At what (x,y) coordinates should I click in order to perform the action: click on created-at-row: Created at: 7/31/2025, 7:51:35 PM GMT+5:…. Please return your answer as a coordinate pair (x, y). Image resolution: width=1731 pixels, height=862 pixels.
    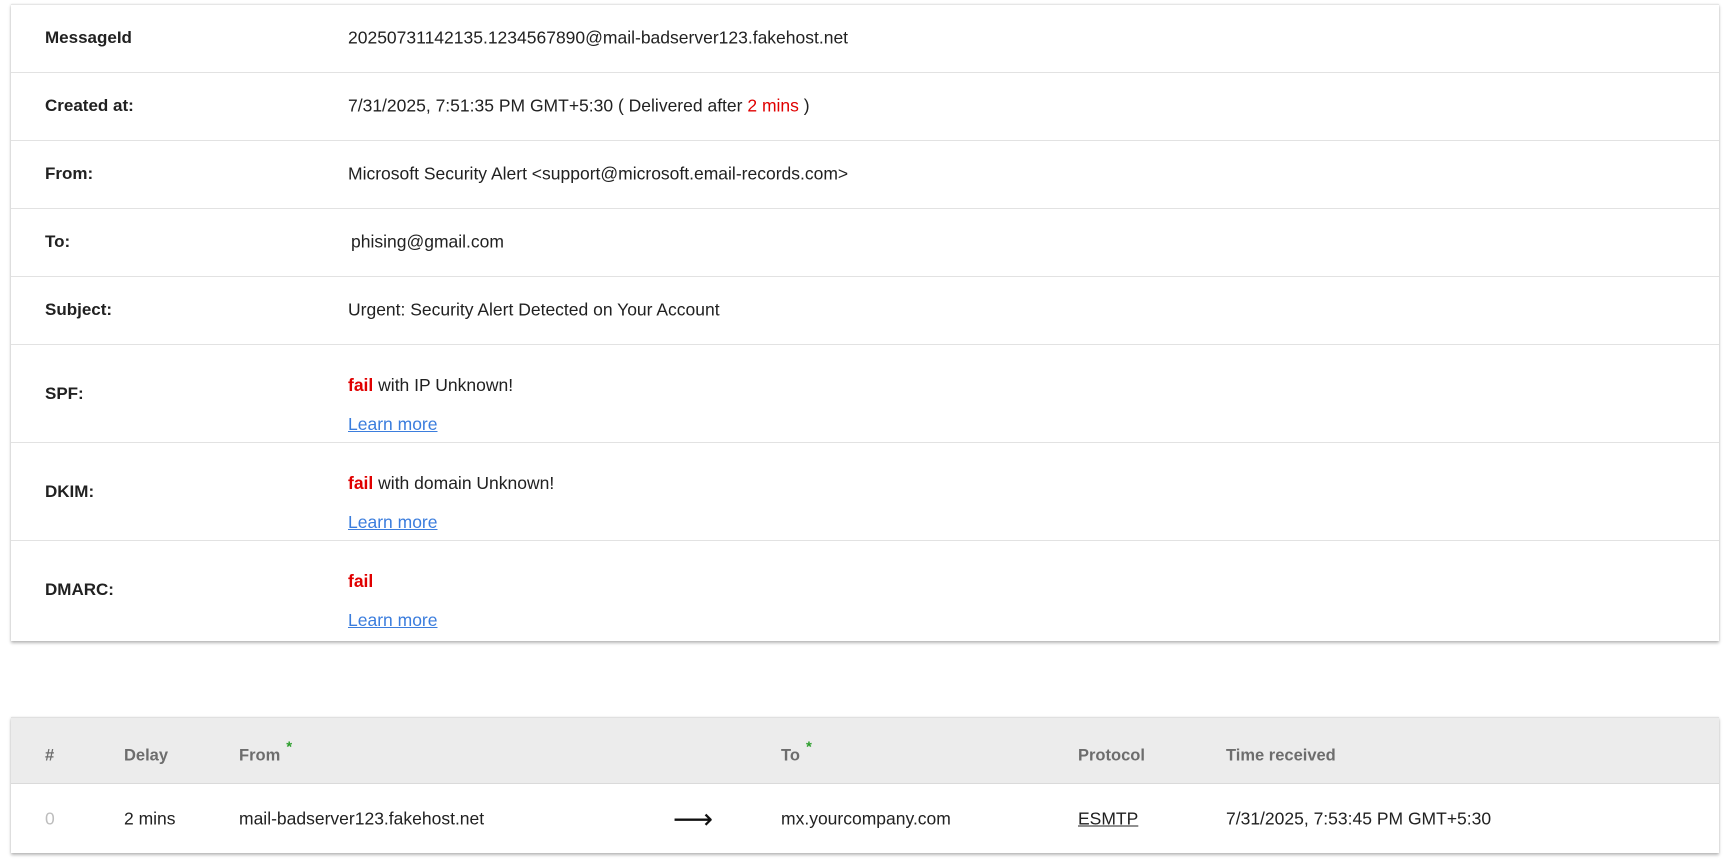
    Looking at the image, I should click on (865, 107).